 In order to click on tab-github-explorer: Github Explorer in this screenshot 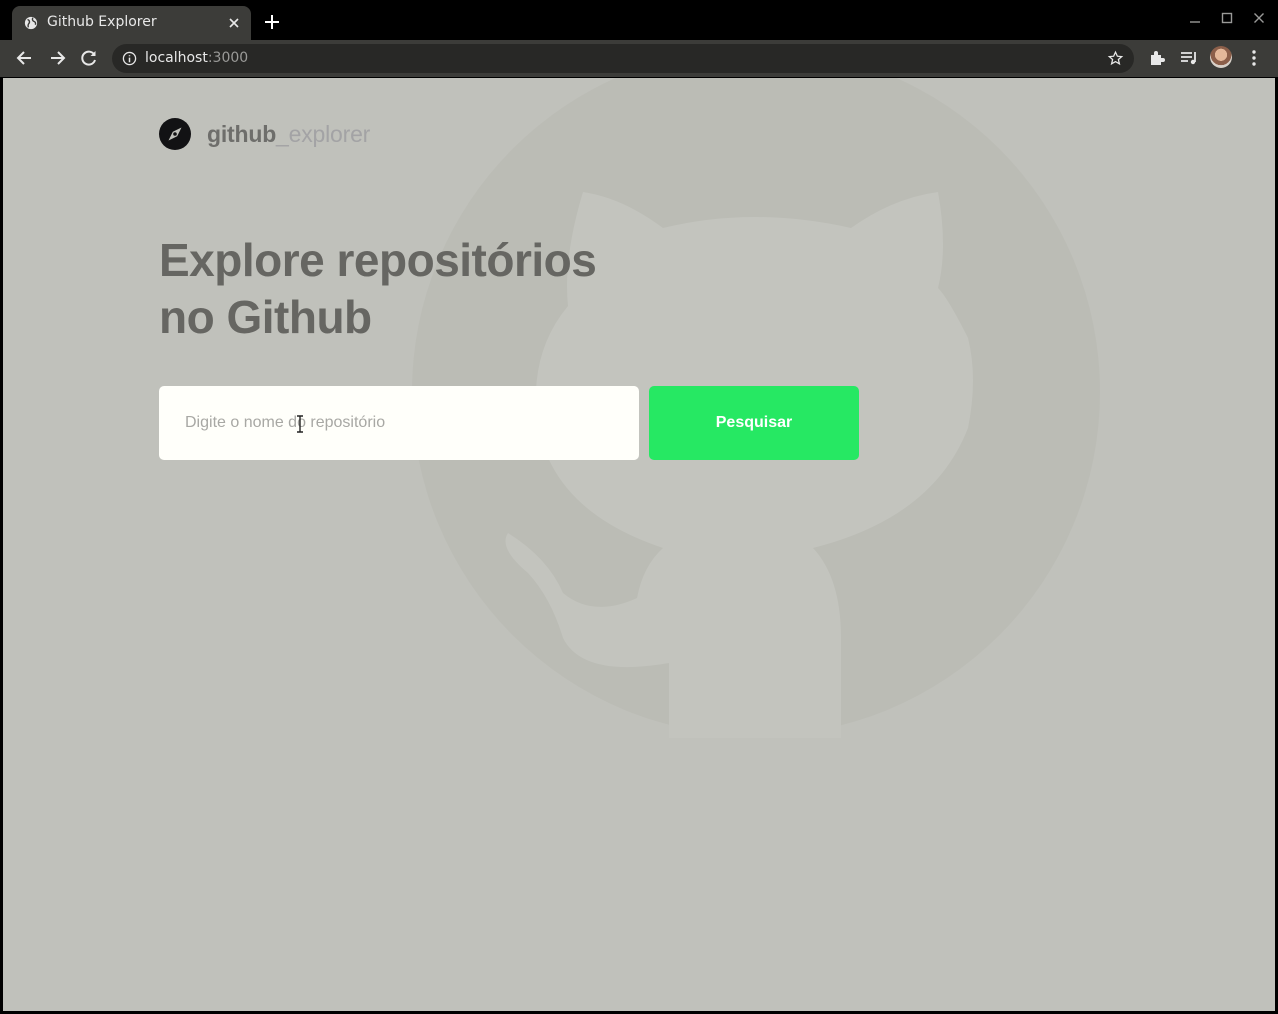, I will do `click(131, 23)`.